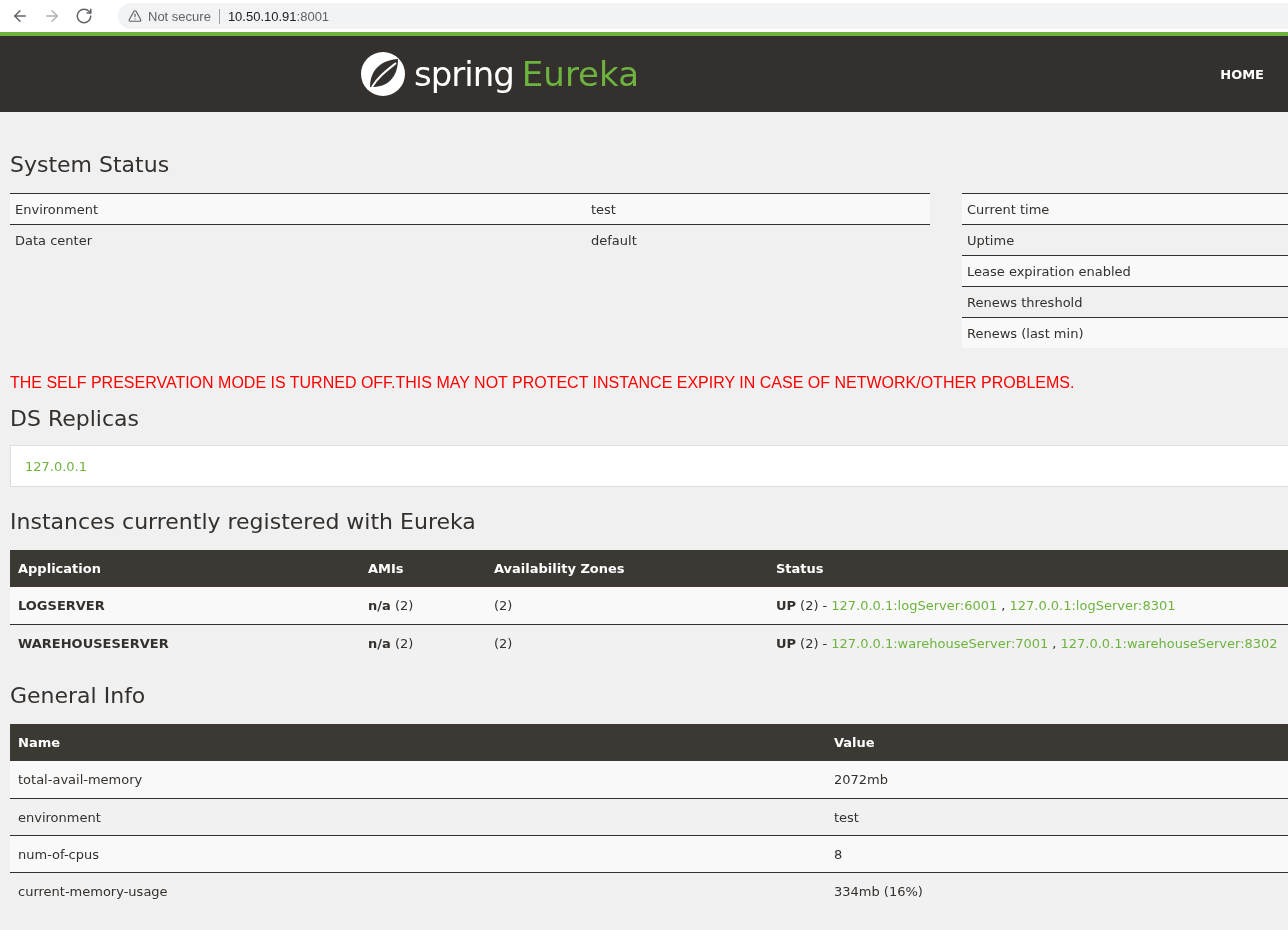 This screenshot has width=1288, height=930. I want to click on column-header: Status, so click(800, 568).